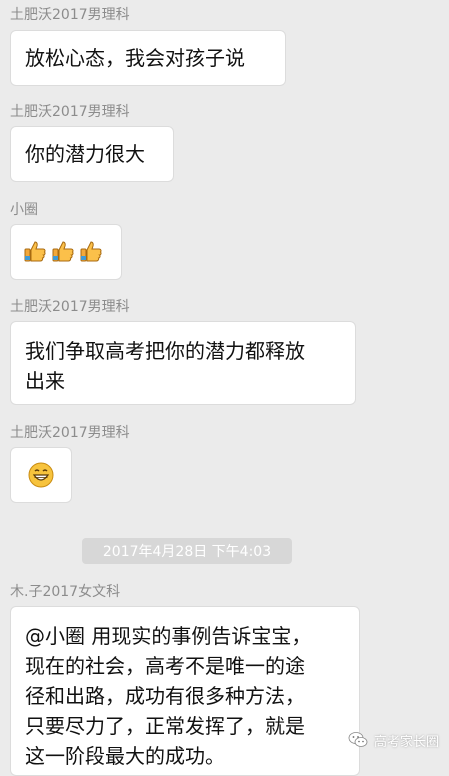 The image size is (449, 776). I want to click on message-bubble: 放松心态，我会对孩子说, so click(148, 58).